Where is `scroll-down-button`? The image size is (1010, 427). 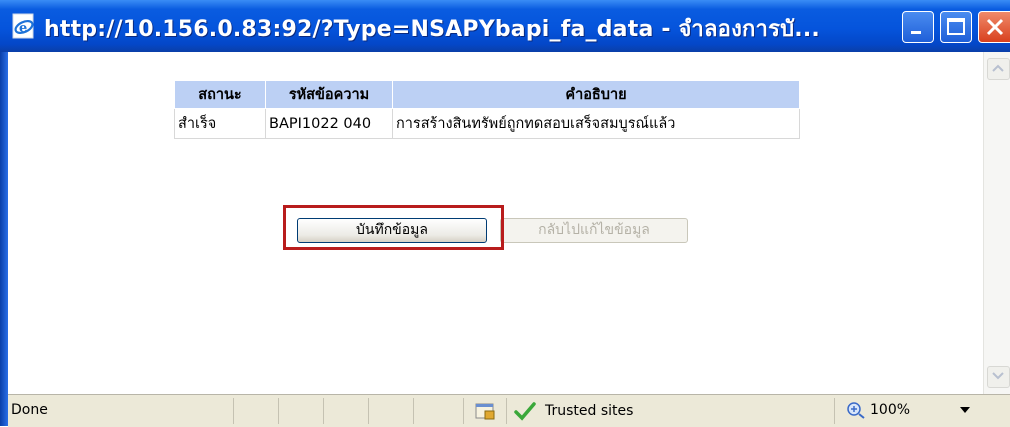 scroll-down-button is located at coordinates (998, 377).